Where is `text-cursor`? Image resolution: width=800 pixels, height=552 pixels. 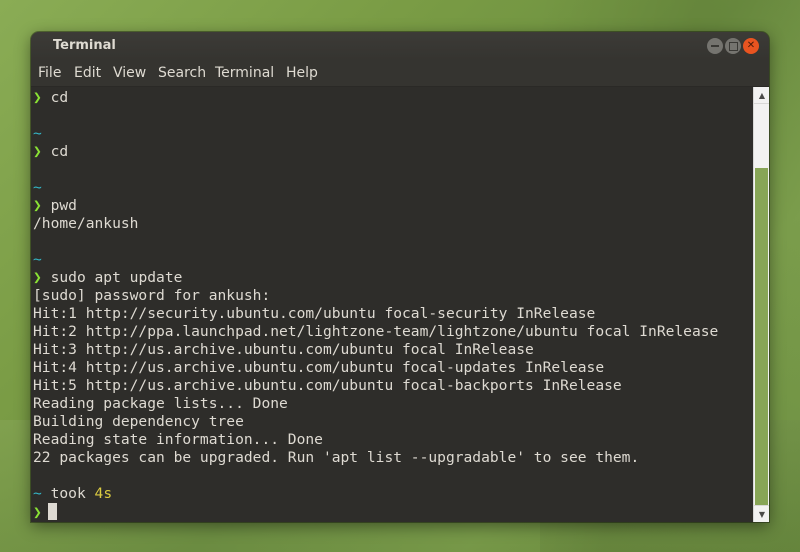
text-cursor is located at coordinates (52, 511).